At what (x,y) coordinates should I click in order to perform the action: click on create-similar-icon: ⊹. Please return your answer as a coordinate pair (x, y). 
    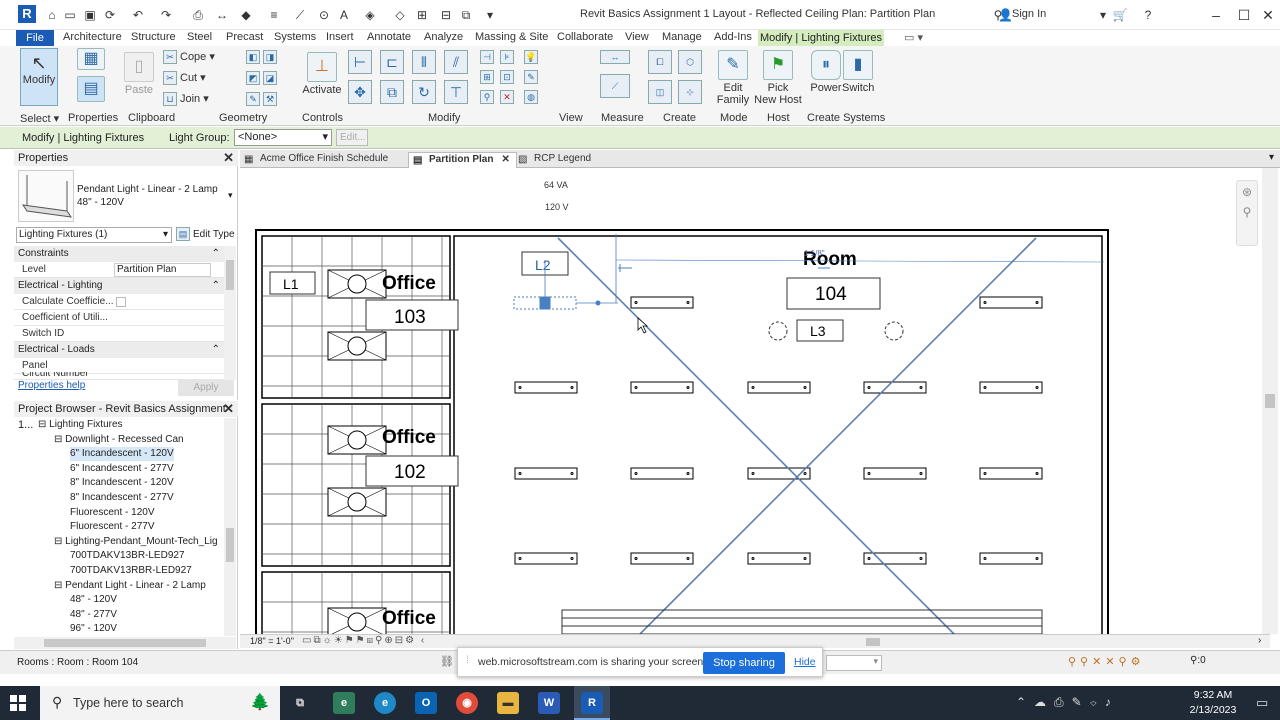
    Looking at the image, I should click on (690, 92).